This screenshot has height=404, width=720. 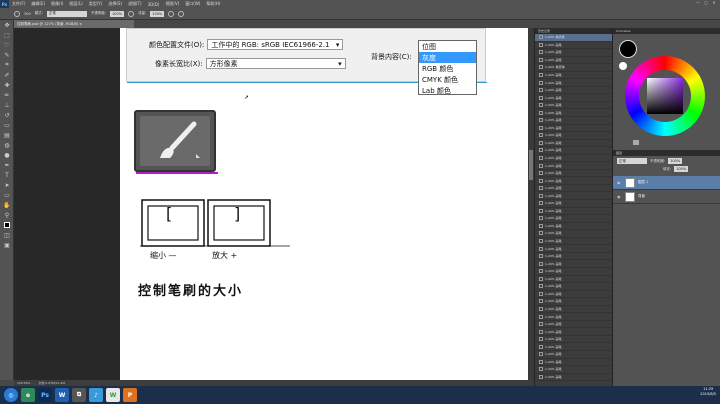 What do you see at coordinates (7, 55) in the screenshot?
I see `quick-select-tool-icon: ✎` at bounding box center [7, 55].